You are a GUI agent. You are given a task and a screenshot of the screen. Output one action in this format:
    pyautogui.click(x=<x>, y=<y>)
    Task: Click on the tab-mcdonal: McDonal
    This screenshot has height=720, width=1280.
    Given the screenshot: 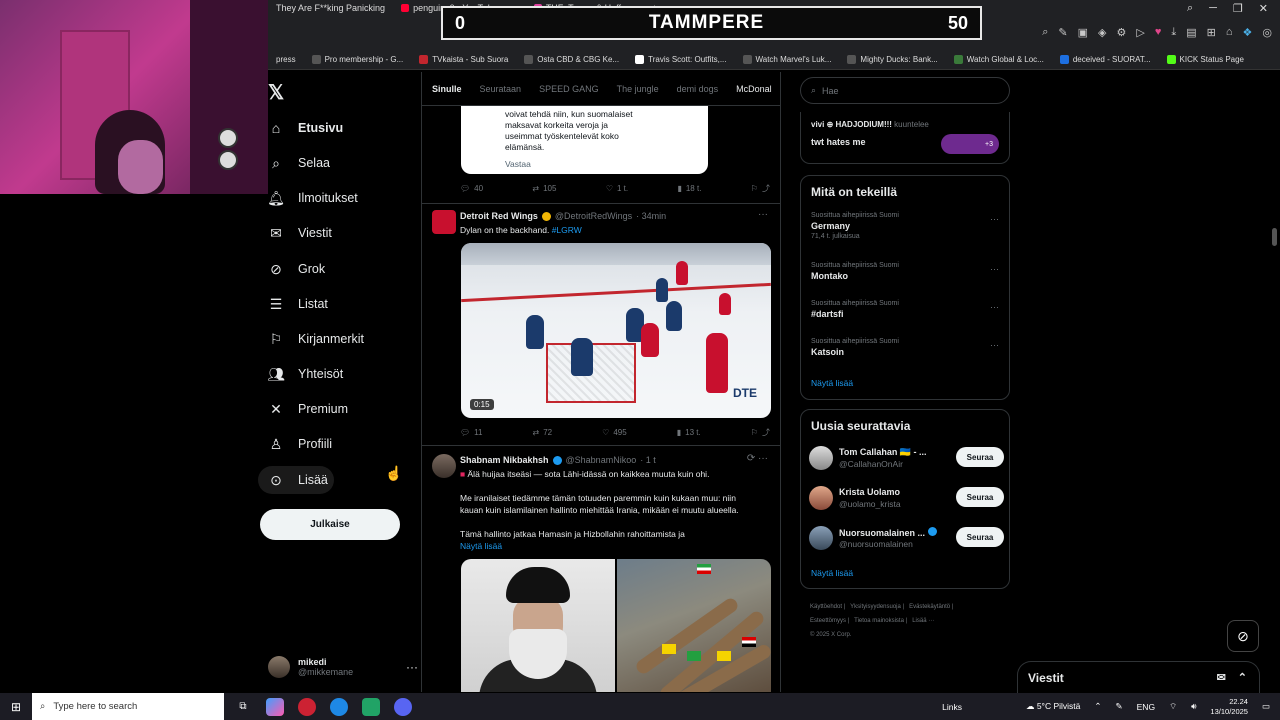 What is the action you would take?
    pyautogui.click(x=754, y=89)
    